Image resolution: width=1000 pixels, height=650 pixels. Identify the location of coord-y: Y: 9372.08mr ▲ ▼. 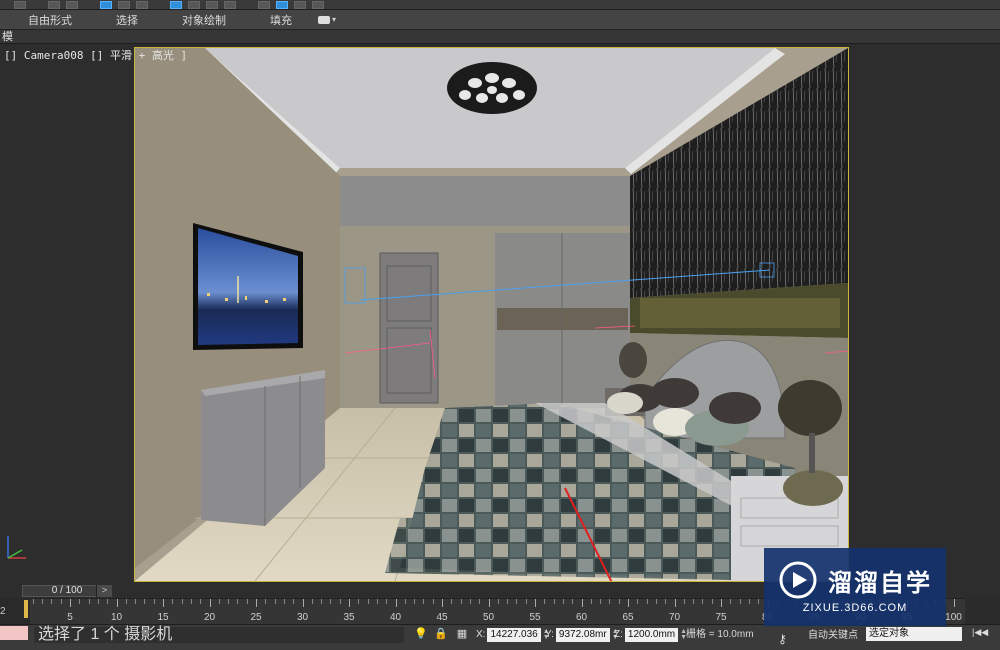
(582, 635).